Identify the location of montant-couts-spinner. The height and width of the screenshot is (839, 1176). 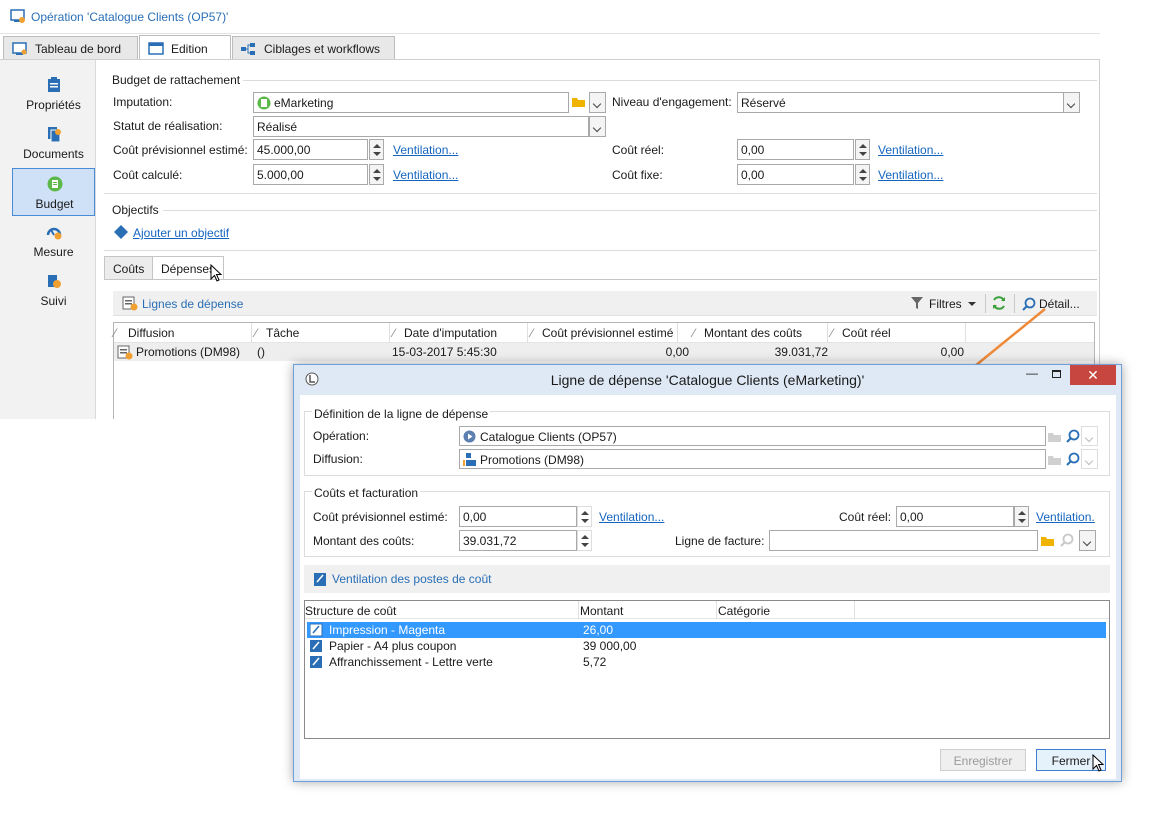
(584, 540).